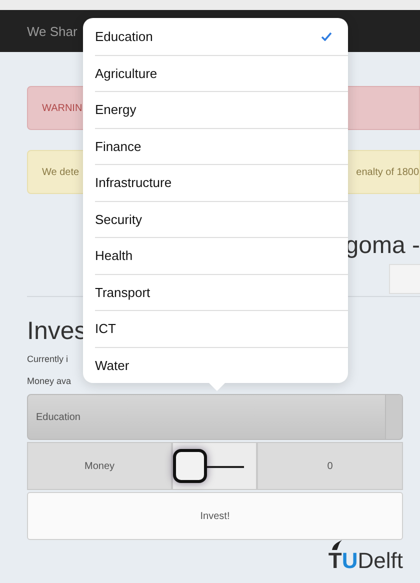 This screenshot has height=583, width=420. Describe the element at coordinates (221, 146) in the screenshot. I see `dropdown-option: Finance` at that location.